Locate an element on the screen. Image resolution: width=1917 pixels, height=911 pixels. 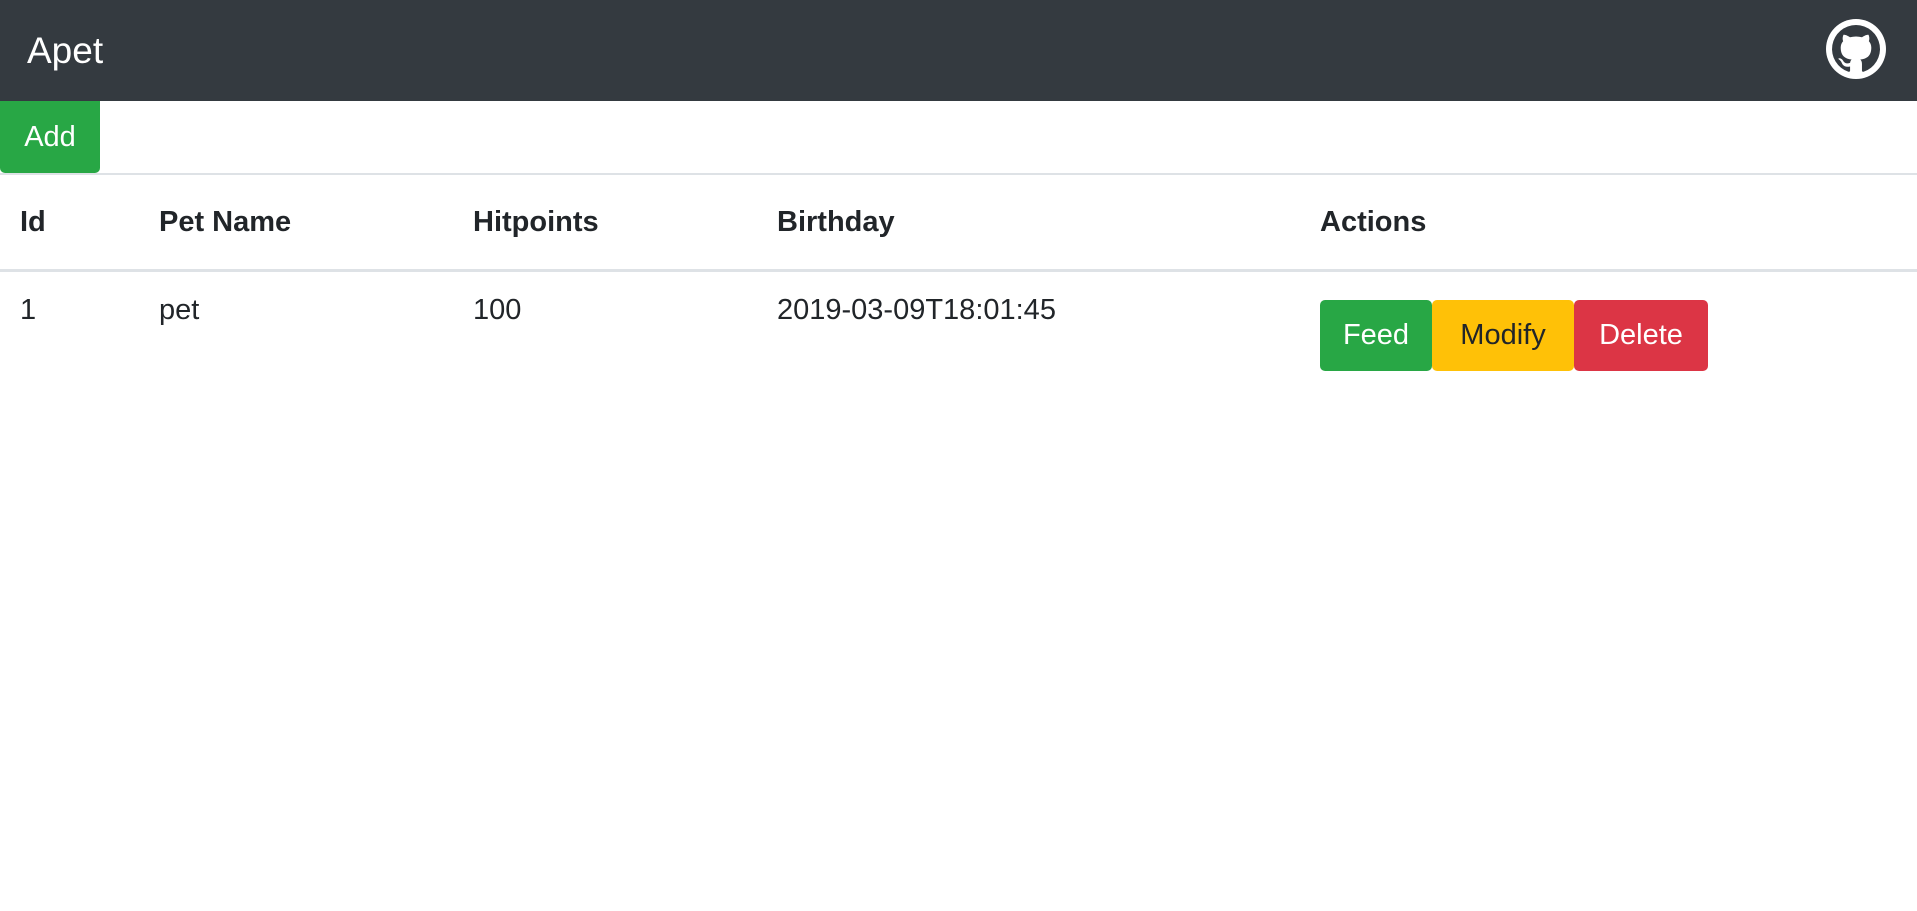
cell-birthday: 2019-03-09T18:01:45 is located at coordinates (916, 310).